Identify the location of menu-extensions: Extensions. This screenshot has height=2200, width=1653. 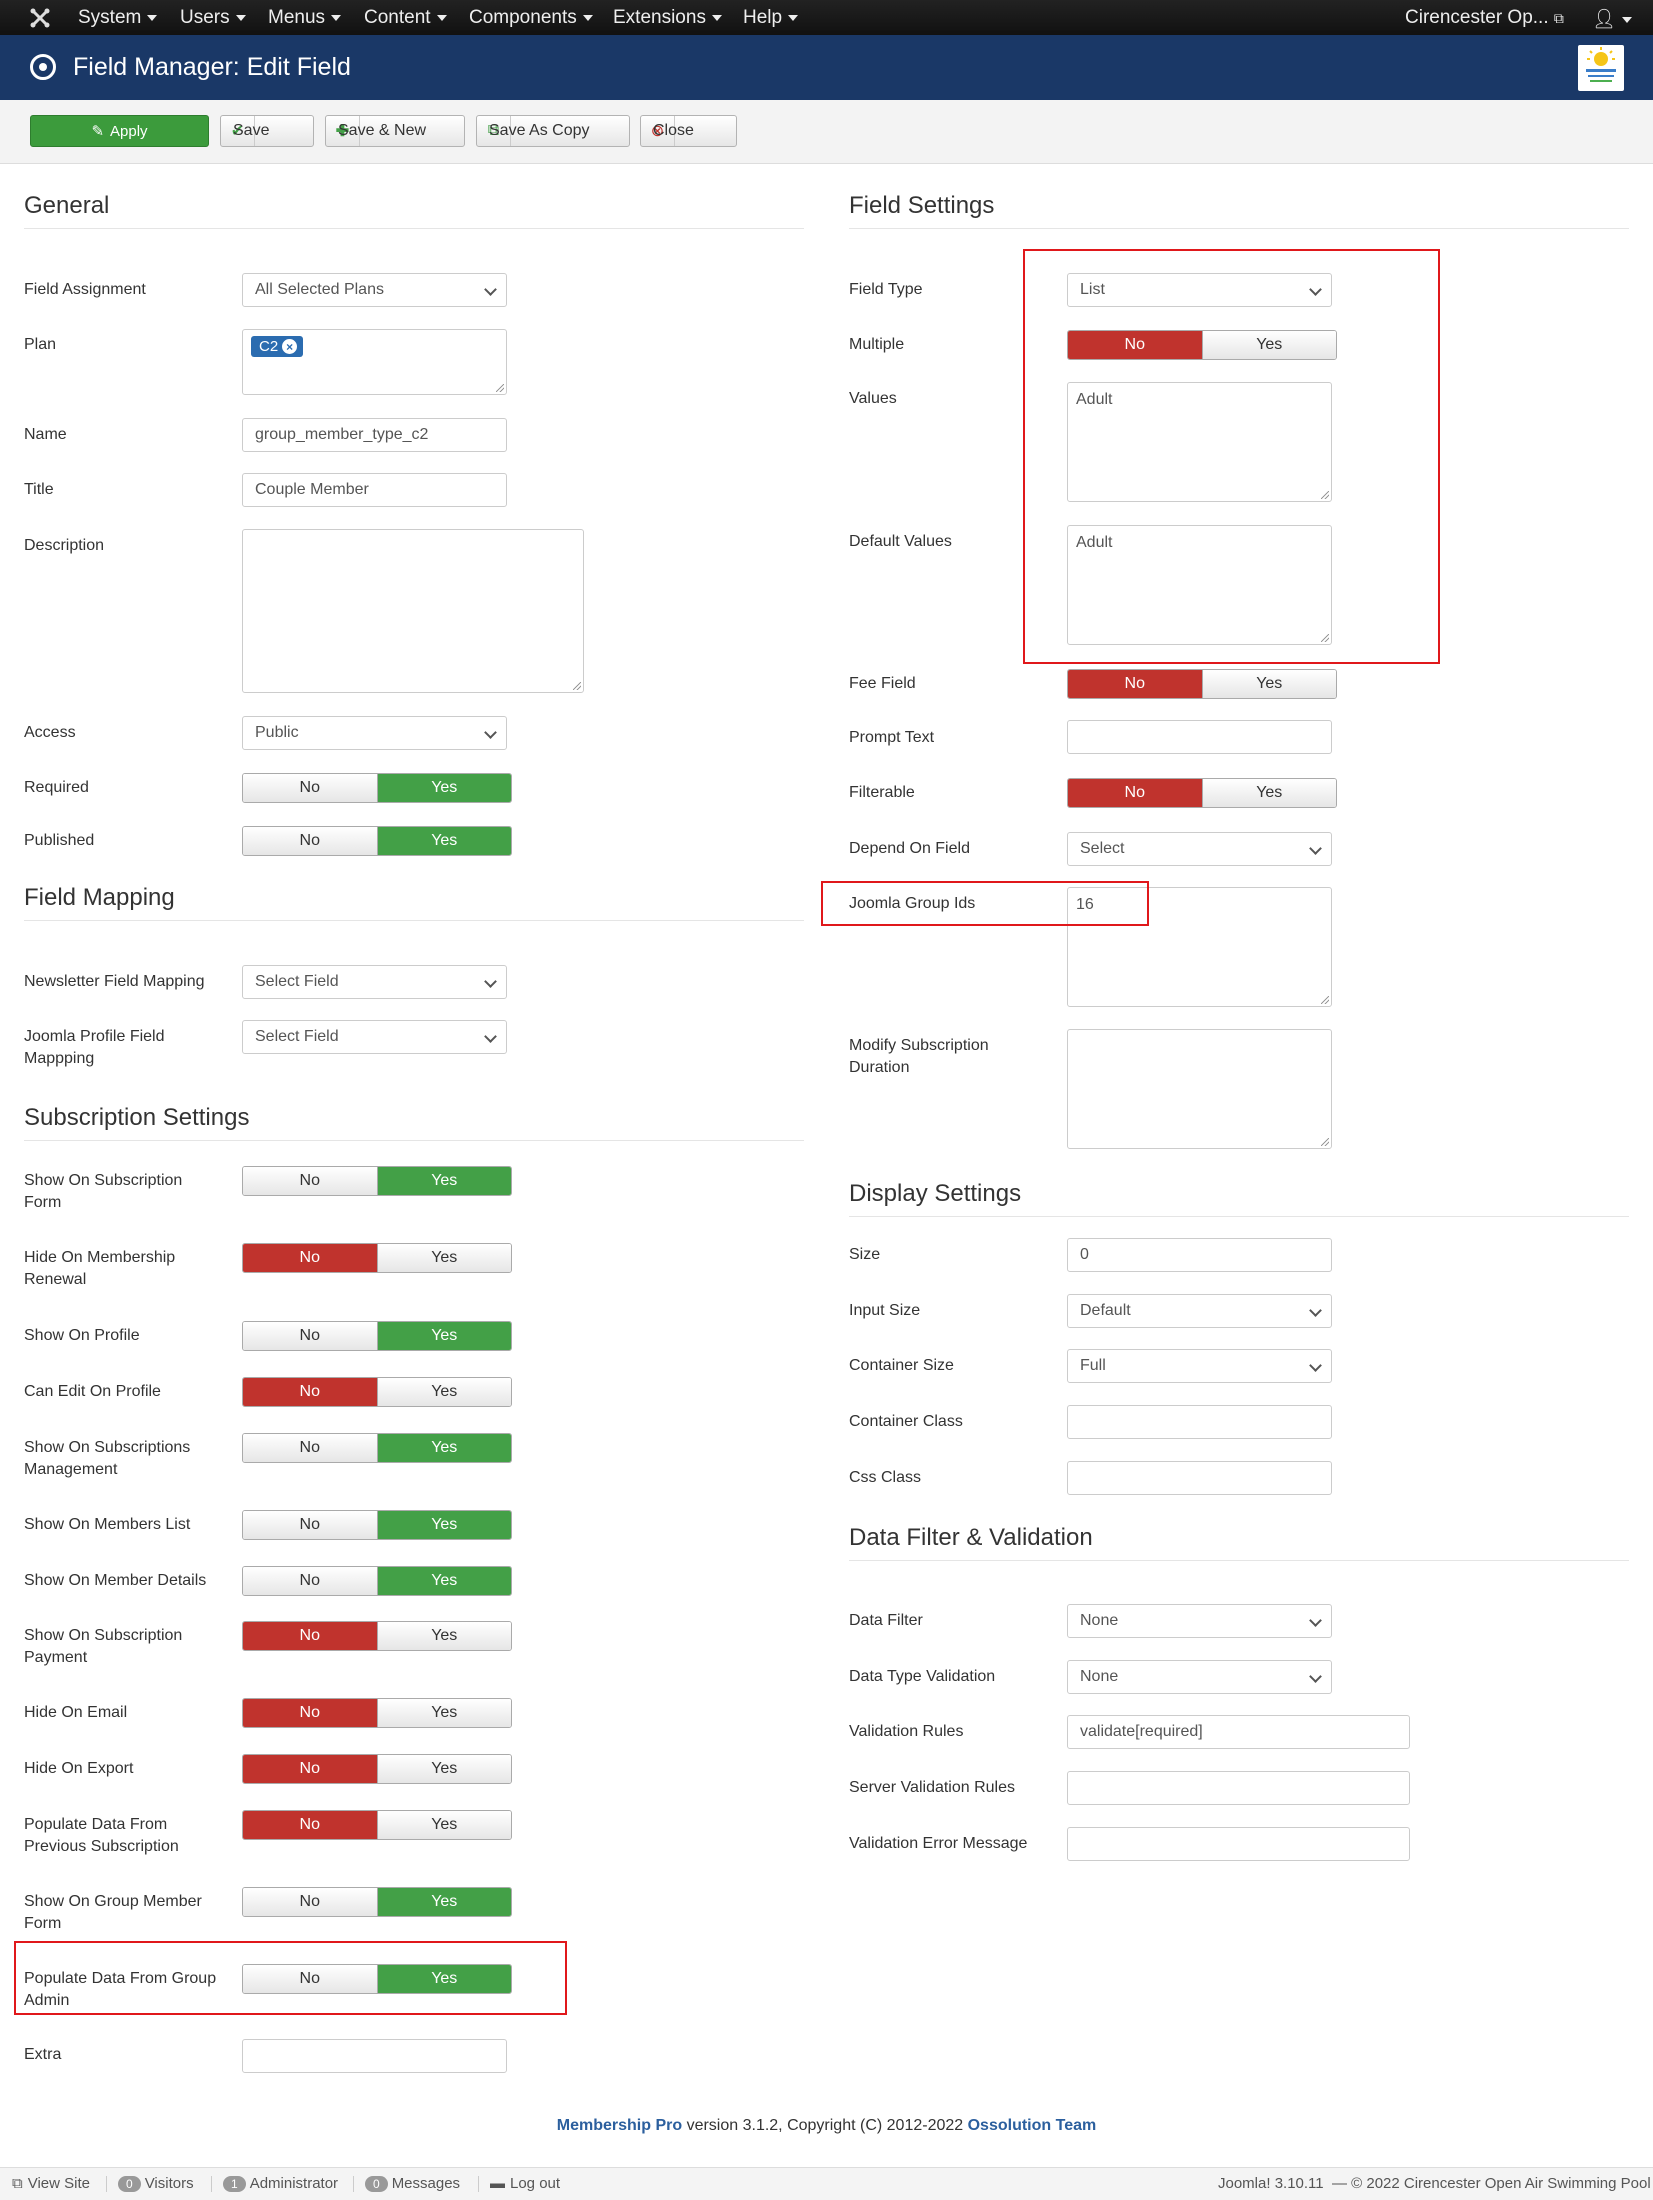
(667, 18).